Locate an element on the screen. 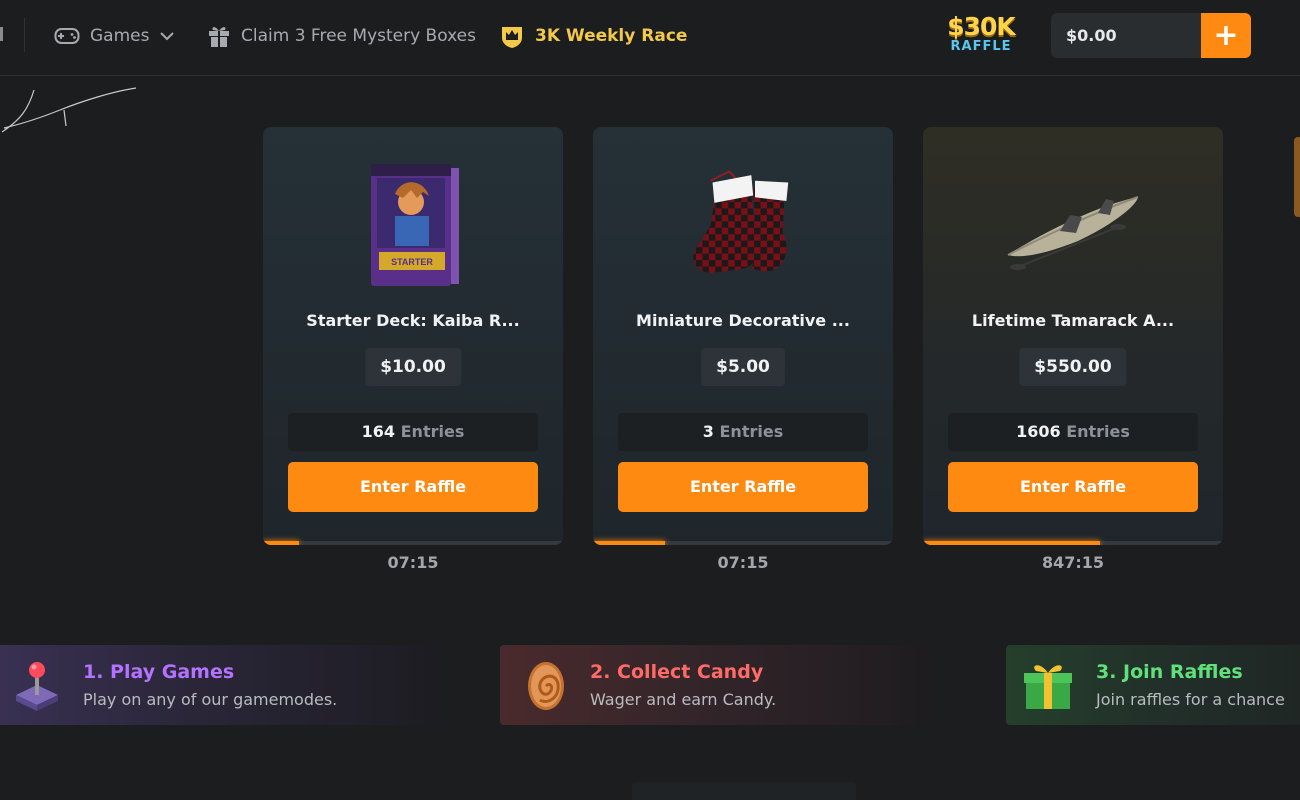  raffle-logo: $30K RAFFLE is located at coordinates (981, 36).